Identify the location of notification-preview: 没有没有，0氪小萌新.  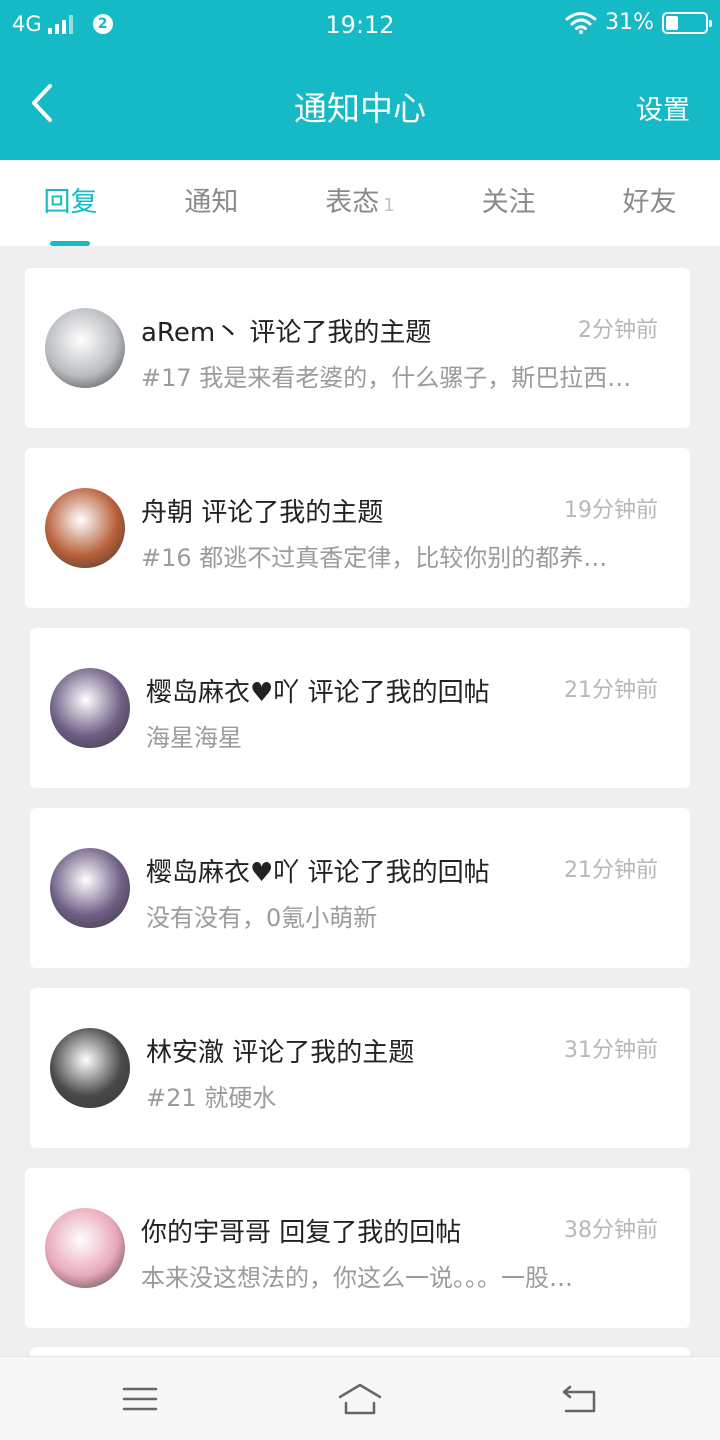
(262, 918).